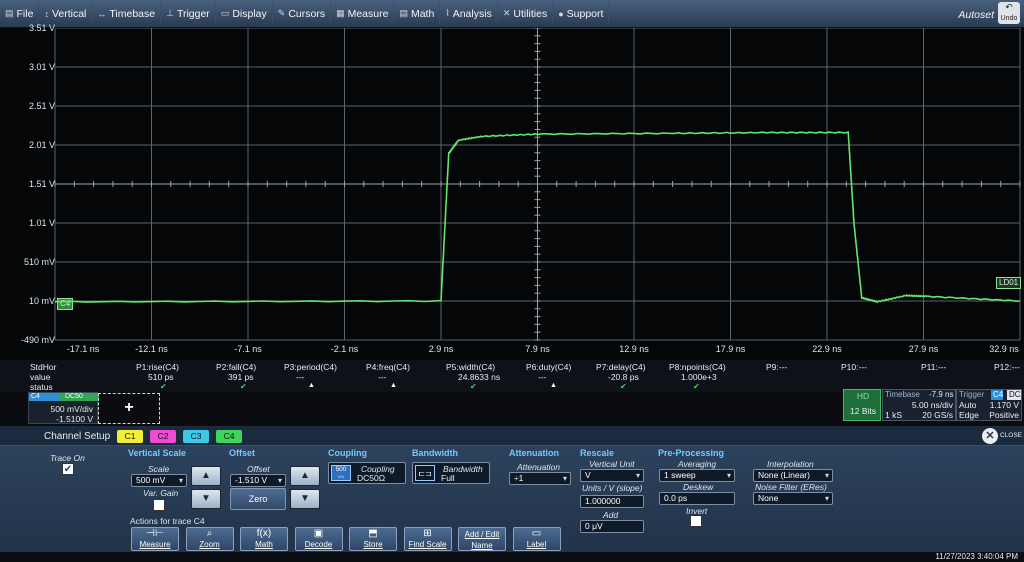  What do you see at coordinates (241, 377) in the screenshot?
I see `param-value: 391 ps` at bounding box center [241, 377].